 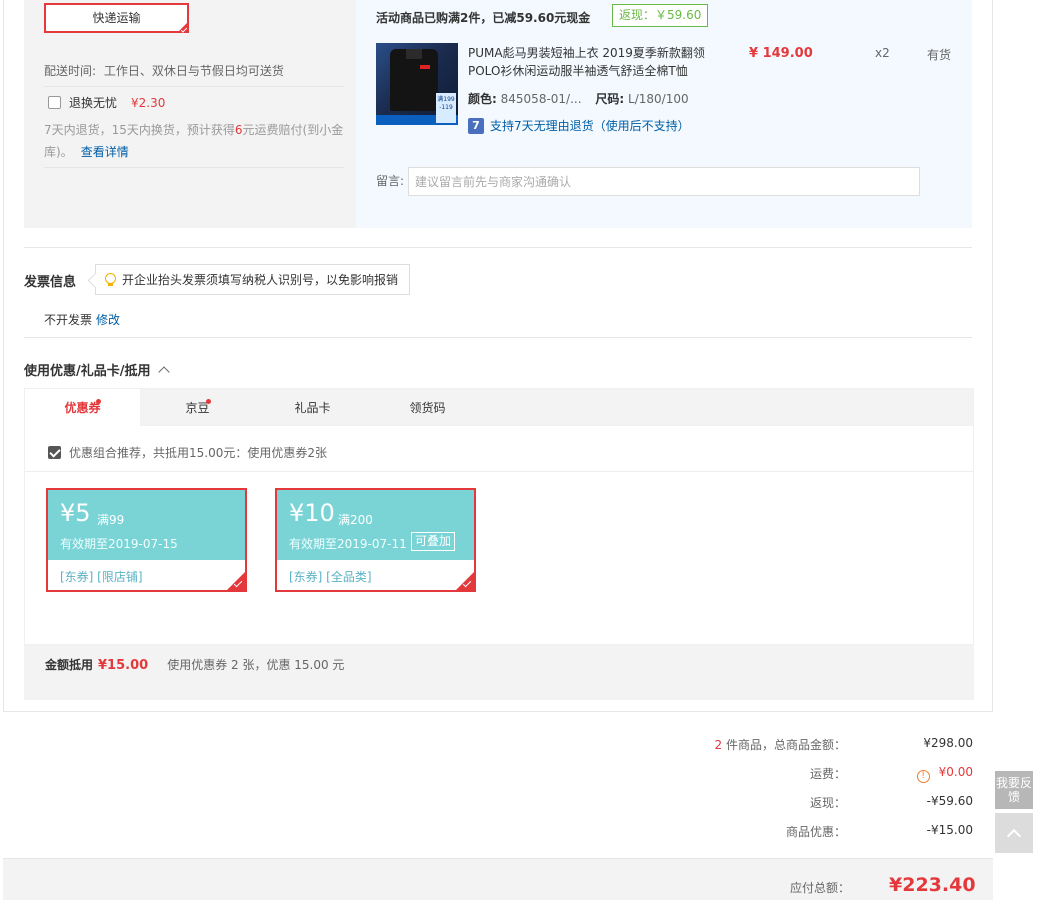 I want to click on feedback-button: 我要反馈, so click(x=1014, y=790).